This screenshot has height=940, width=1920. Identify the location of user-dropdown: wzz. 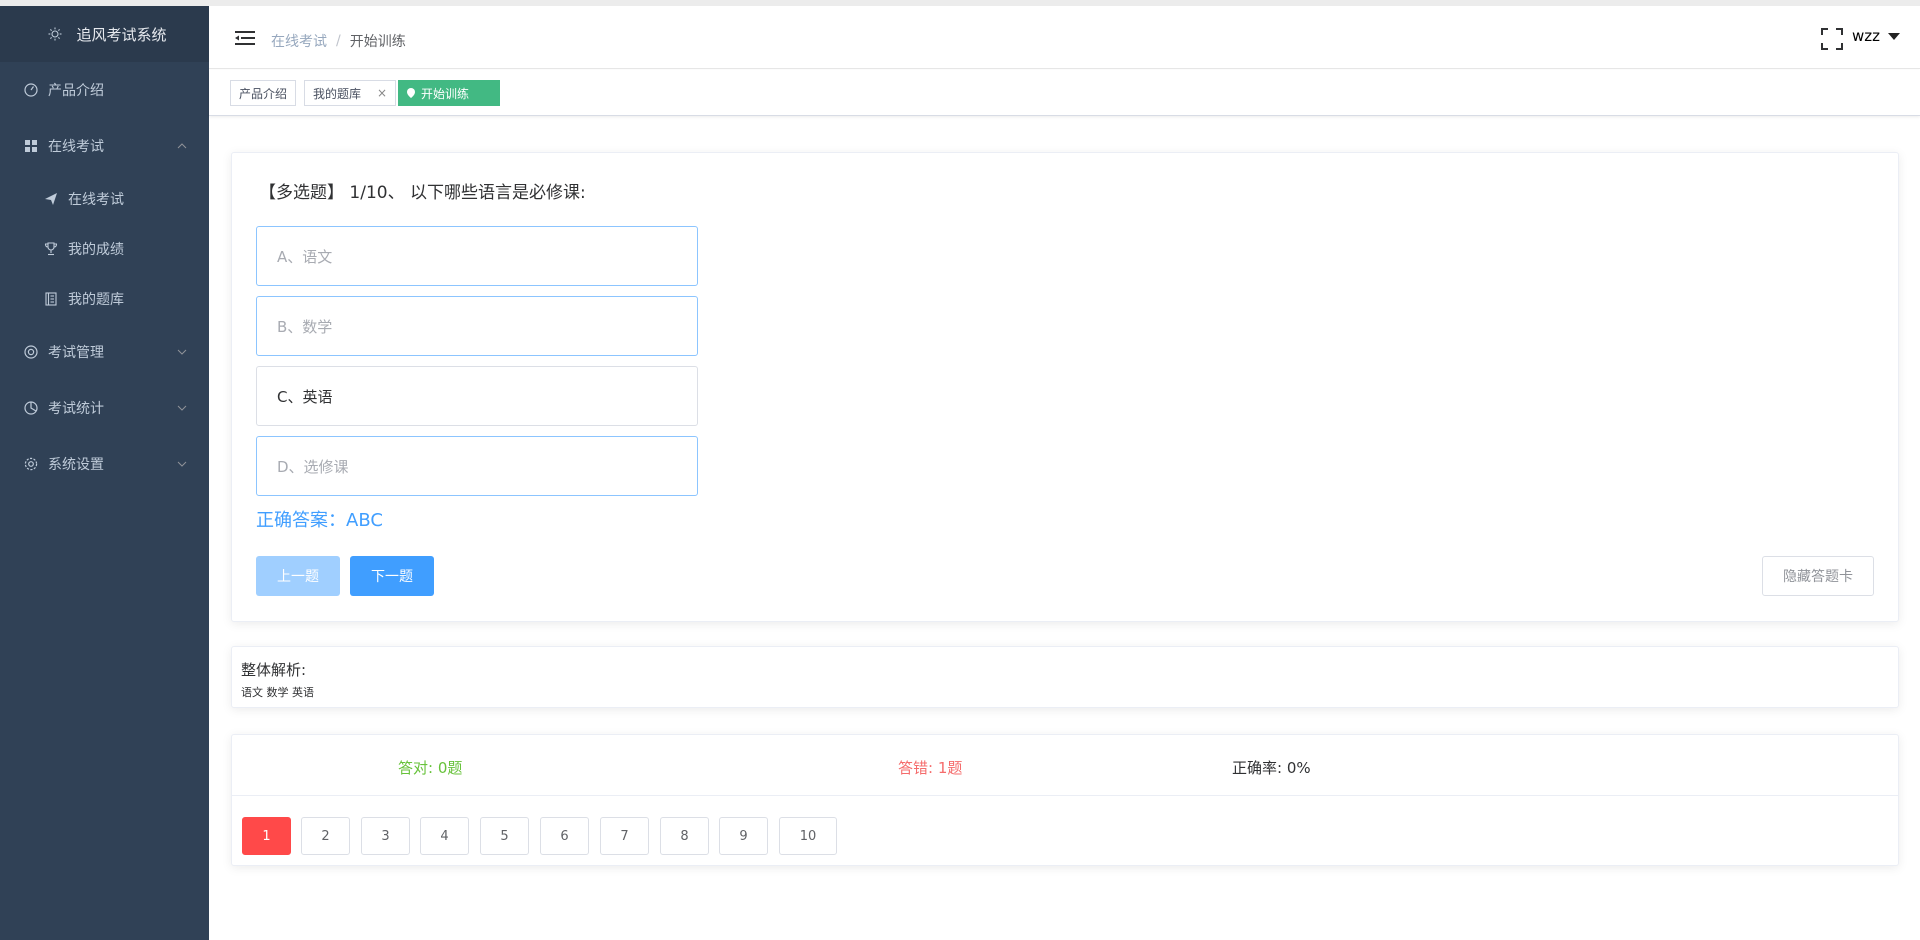
(1876, 36).